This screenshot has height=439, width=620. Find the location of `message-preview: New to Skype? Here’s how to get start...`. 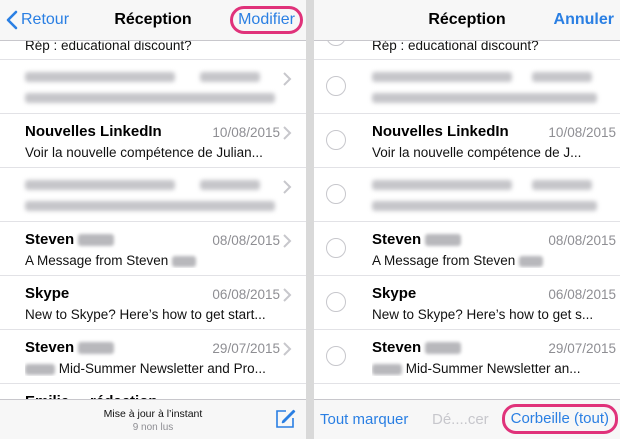

message-preview: New to Skype? Here’s how to get start... is located at coordinates (145, 314).